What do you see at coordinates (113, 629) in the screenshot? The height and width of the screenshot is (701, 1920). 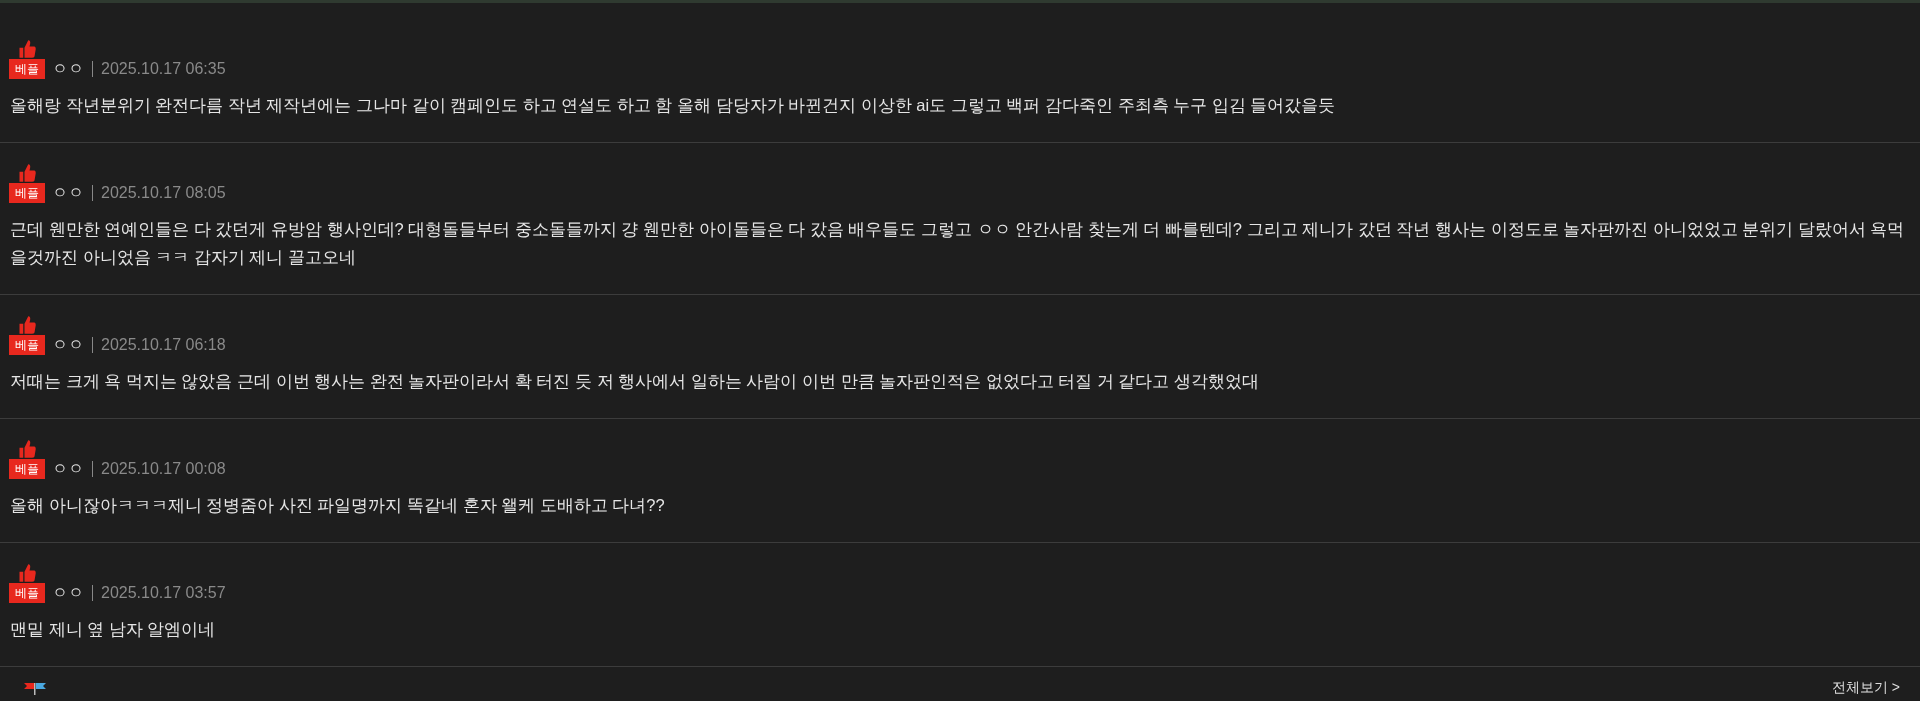 I see `comment-text: 맨밑 제니 옆 남자 알엠이네` at bounding box center [113, 629].